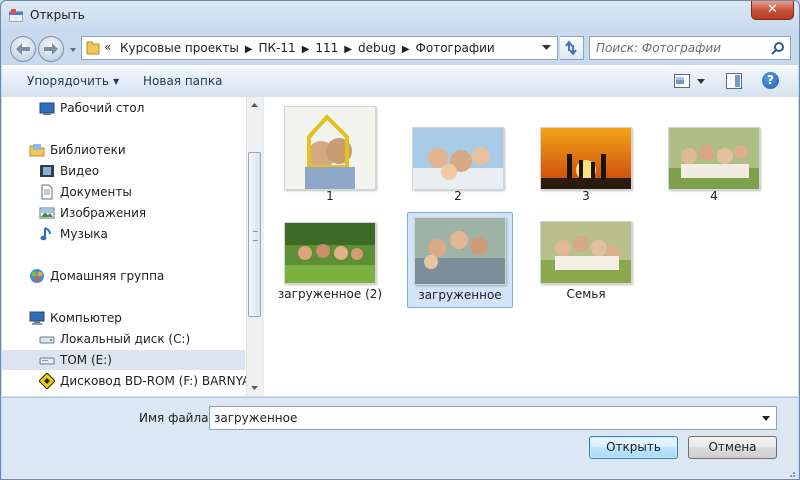  I want to click on nav-item-local-disk-c: Локальный диск (C:), so click(123, 339).